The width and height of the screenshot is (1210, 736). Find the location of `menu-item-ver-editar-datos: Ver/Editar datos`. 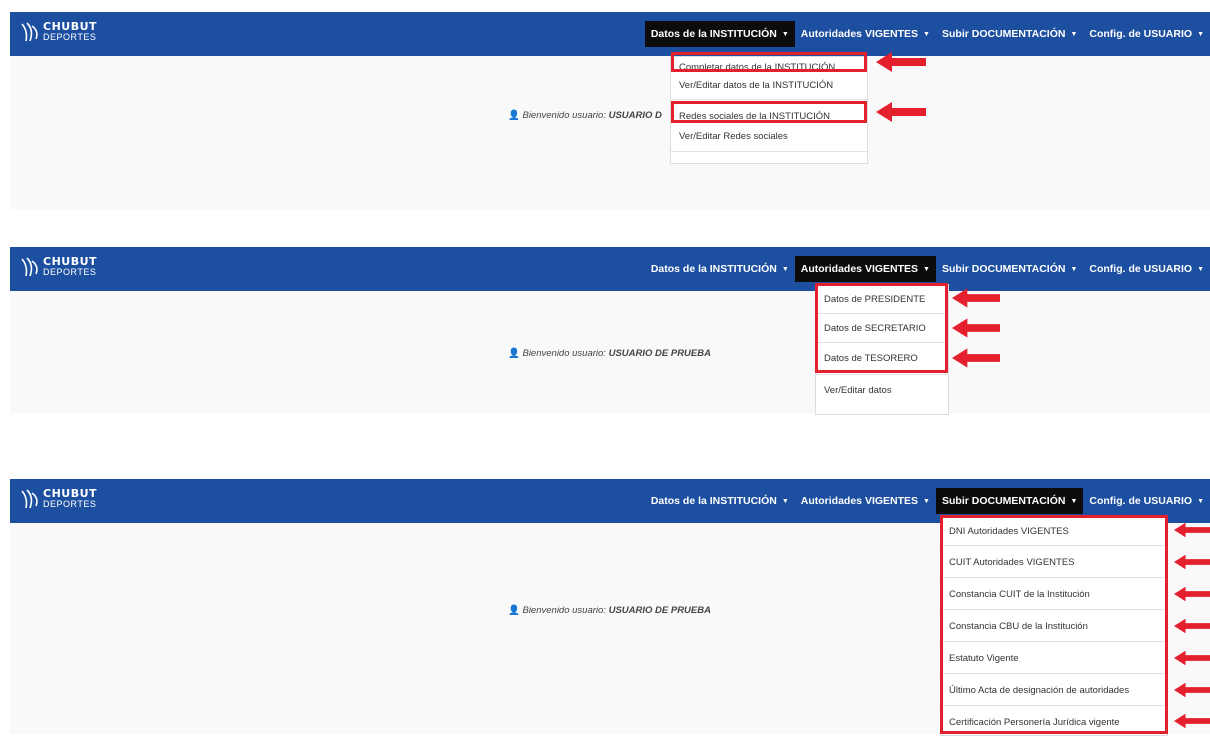

menu-item-ver-editar-datos: Ver/Editar datos is located at coordinates (858, 390).